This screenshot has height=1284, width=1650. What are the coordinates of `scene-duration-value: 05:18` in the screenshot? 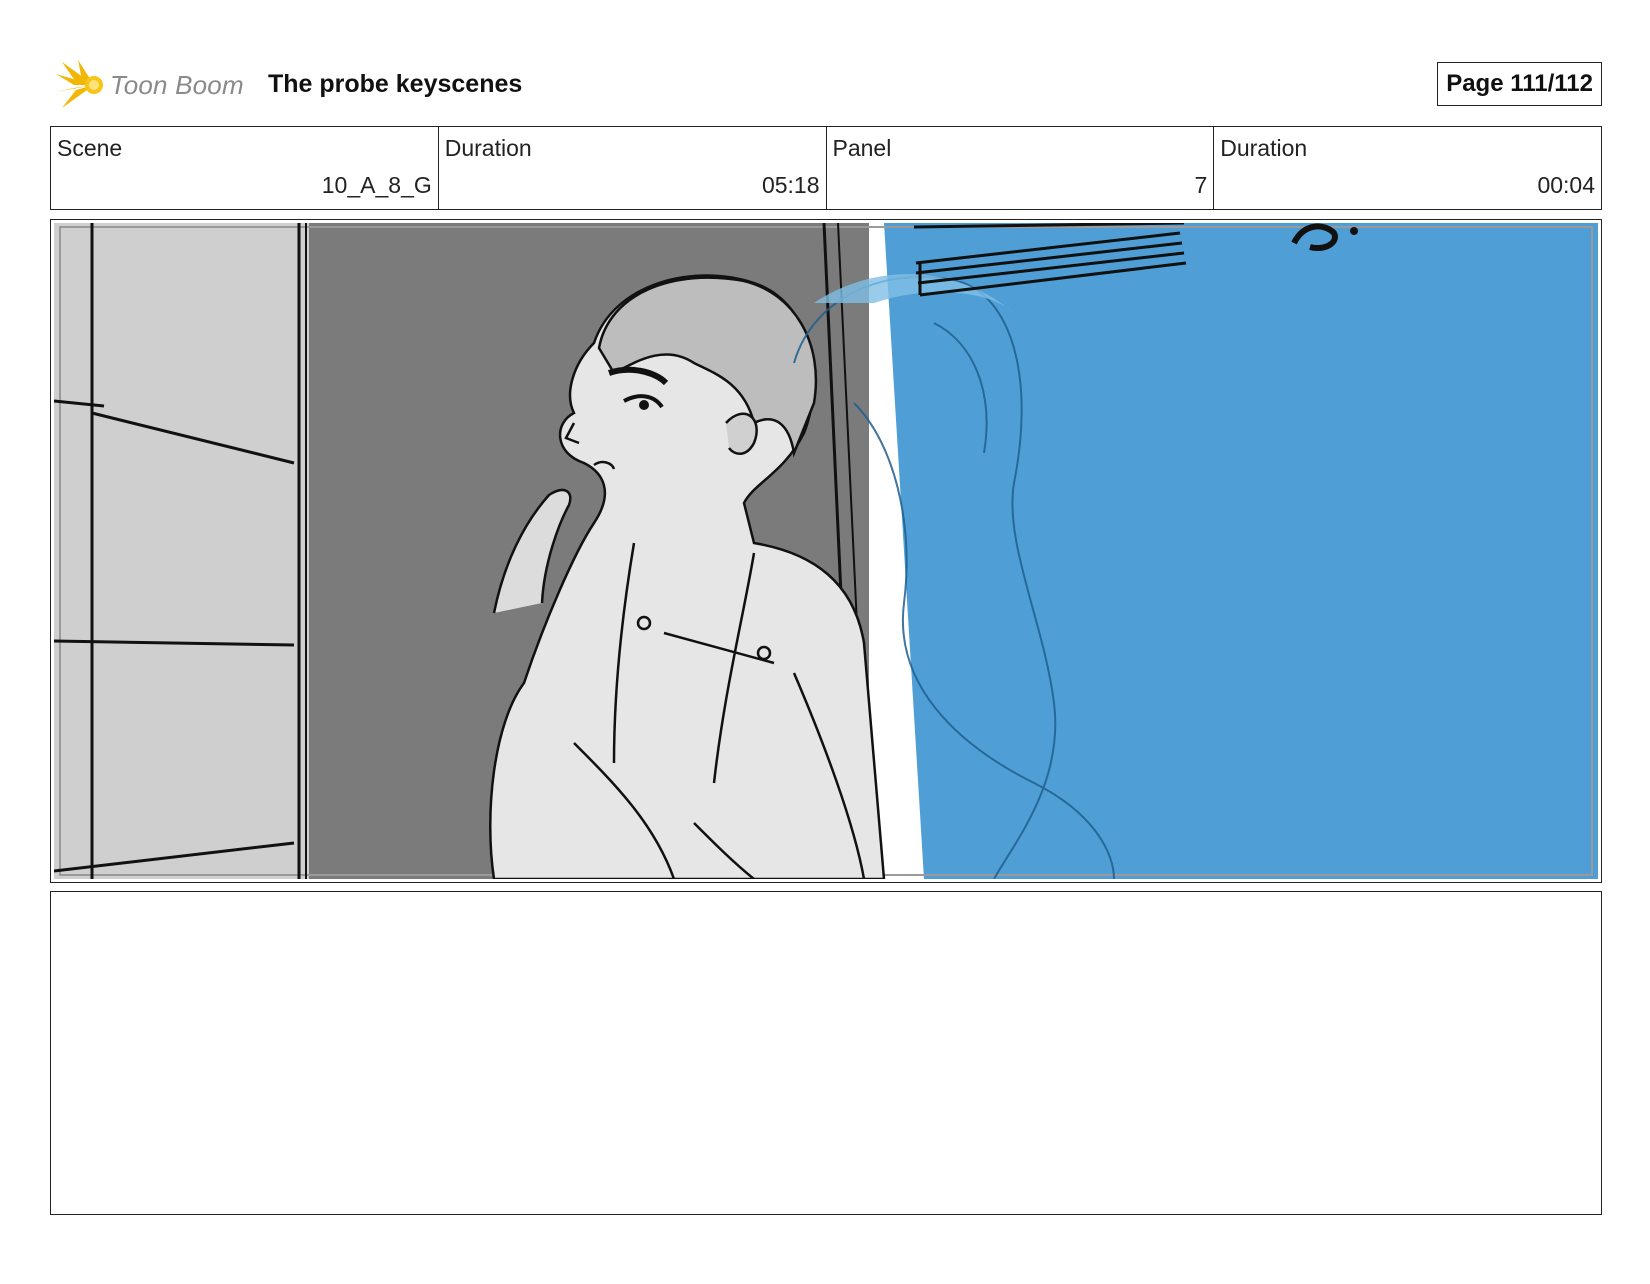 It's located at (790, 185).